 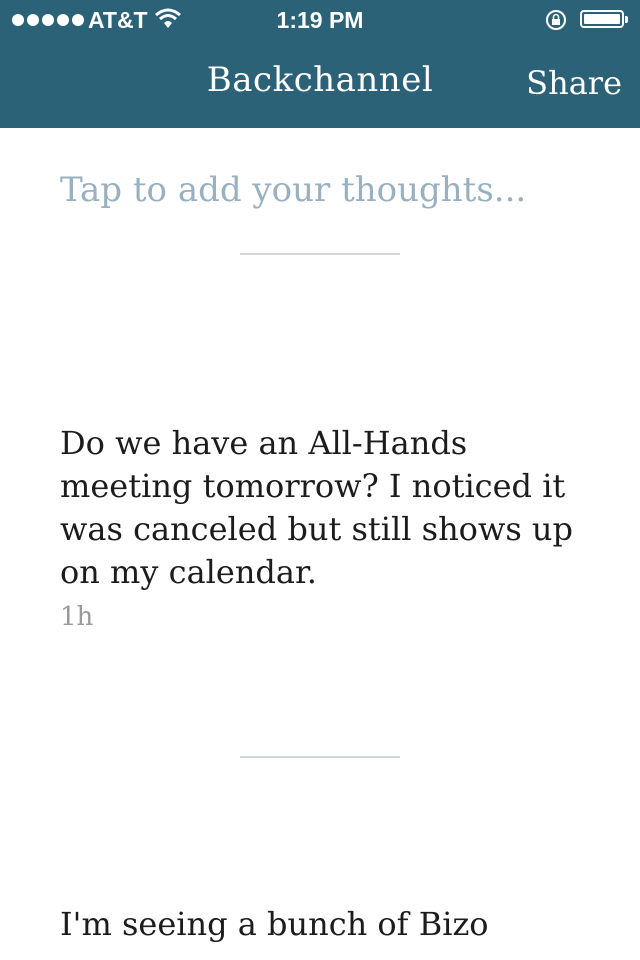 I want to click on share-button: Share, so click(x=574, y=83).